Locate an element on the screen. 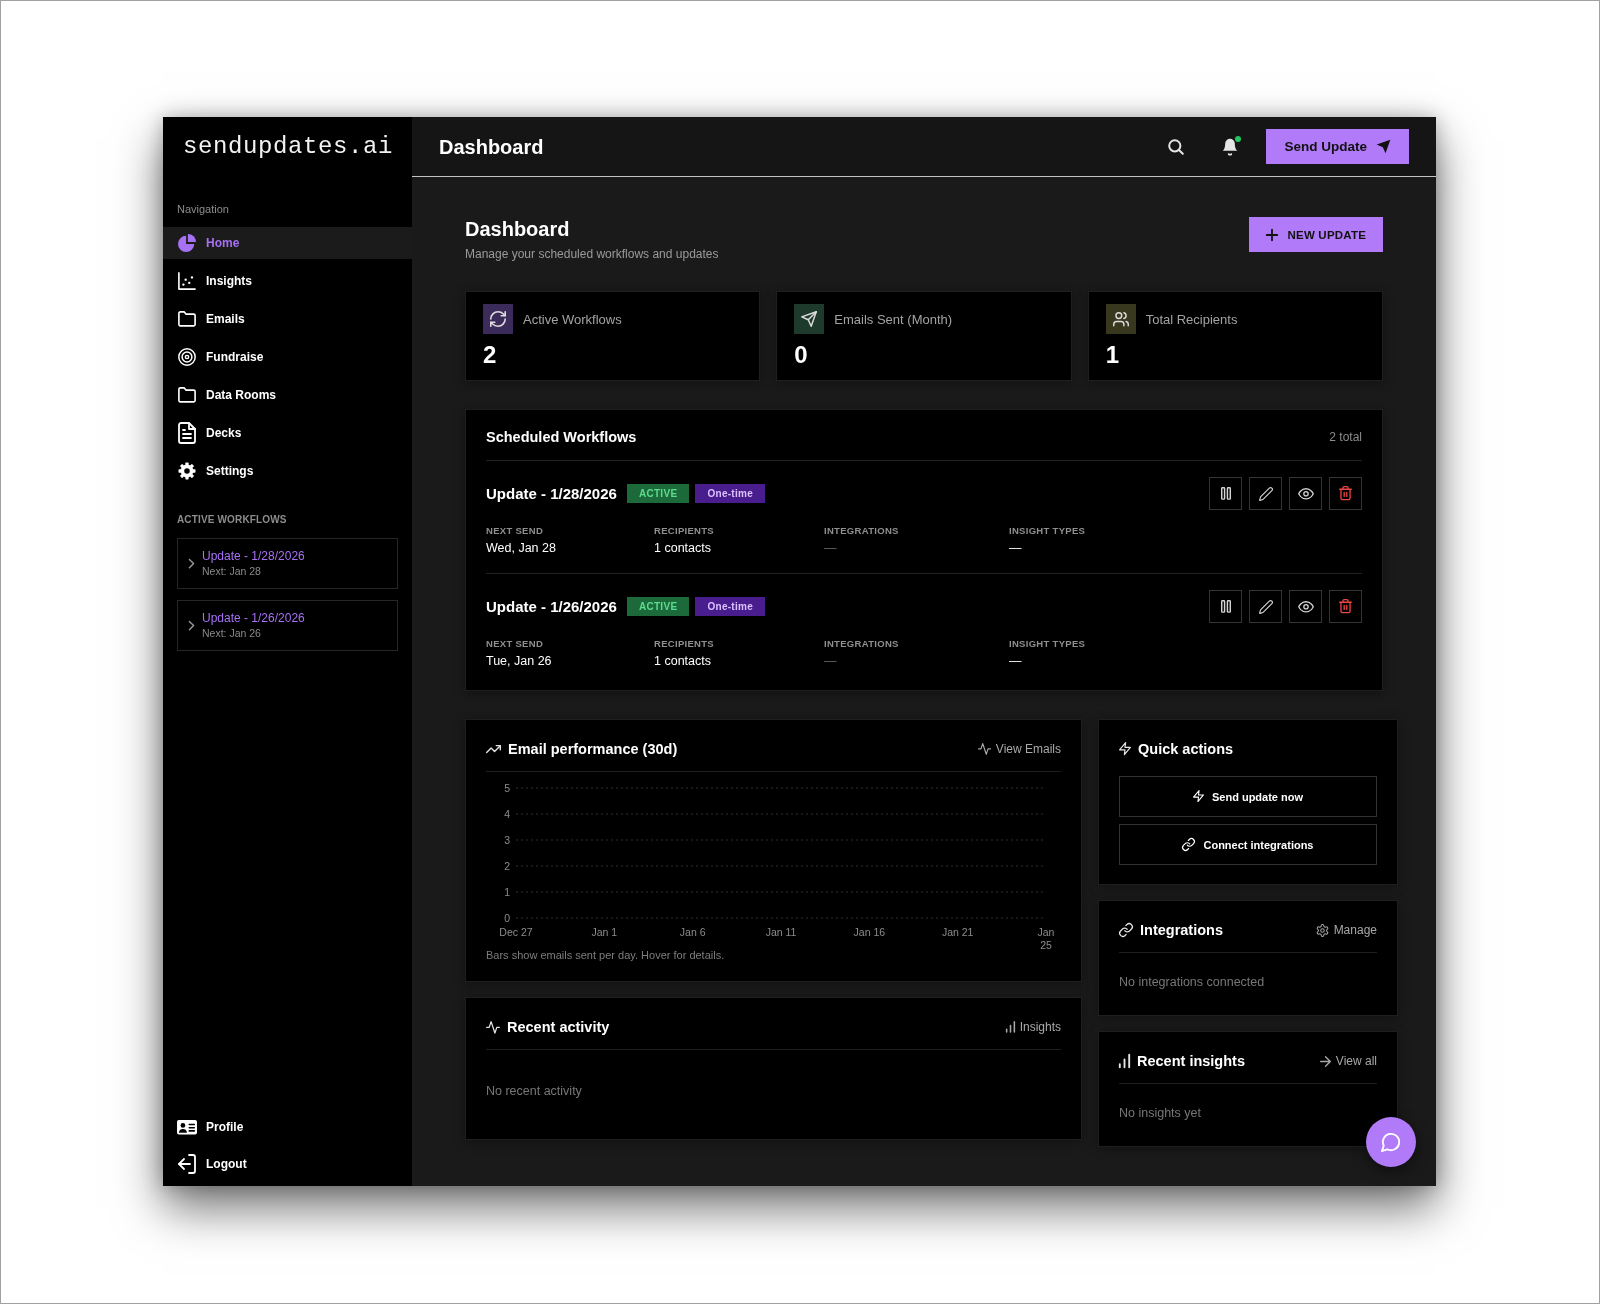  field-value: Wed, Jan 28 is located at coordinates (521, 548).